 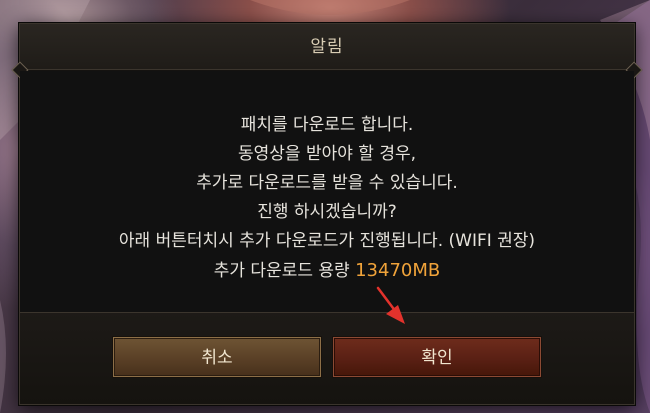 What do you see at coordinates (327, 241) in the screenshot?
I see `message-line: 아래 버튼터치시 추가 다운로드가 진행됩니다. (WIFI 권장)` at bounding box center [327, 241].